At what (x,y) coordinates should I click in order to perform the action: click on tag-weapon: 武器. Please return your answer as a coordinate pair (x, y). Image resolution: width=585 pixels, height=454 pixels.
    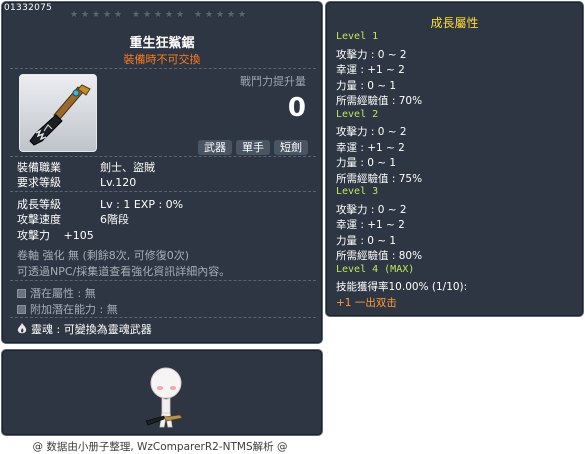
    Looking at the image, I should click on (215, 147).